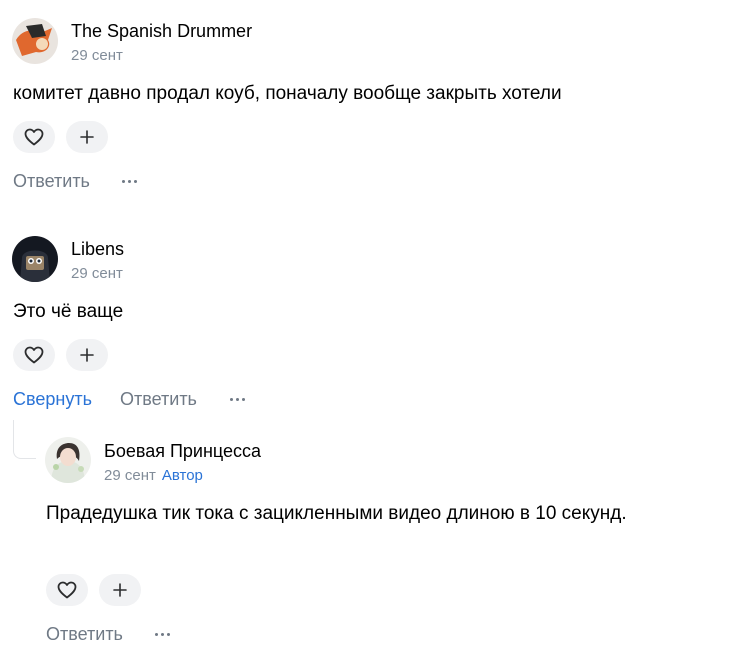 The image size is (740, 656). What do you see at coordinates (24, 439) in the screenshot?
I see `thread-connector` at bounding box center [24, 439].